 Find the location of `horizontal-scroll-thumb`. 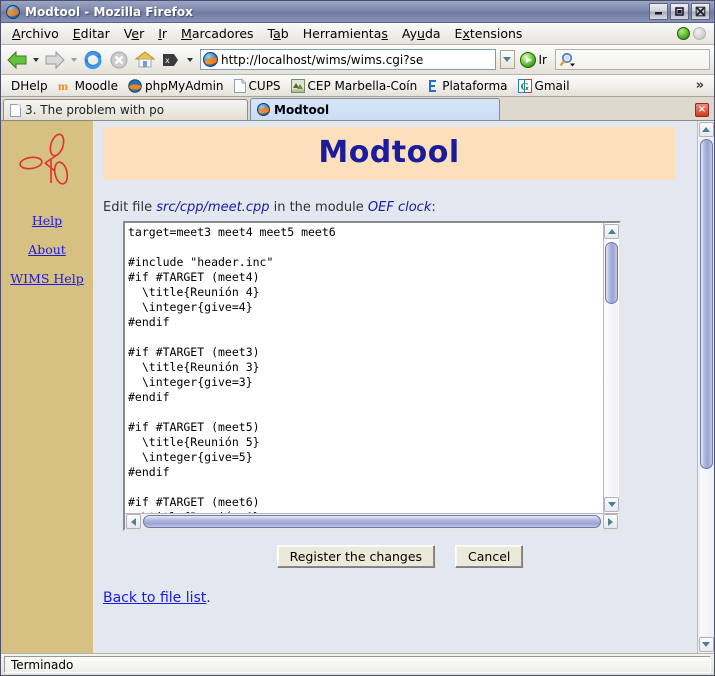

horizontal-scroll-thumb is located at coordinates (372, 521).